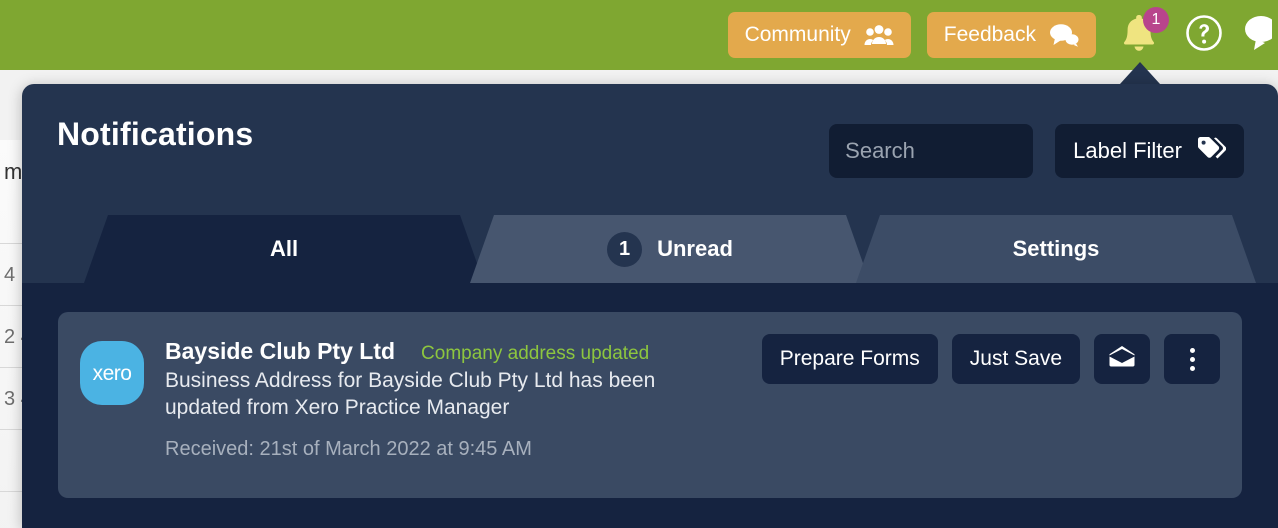 Image resolution: width=1278 pixels, height=528 pixels. What do you see at coordinates (879, 35) in the screenshot?
I see `people-icon` at bounding box center [879, 35].